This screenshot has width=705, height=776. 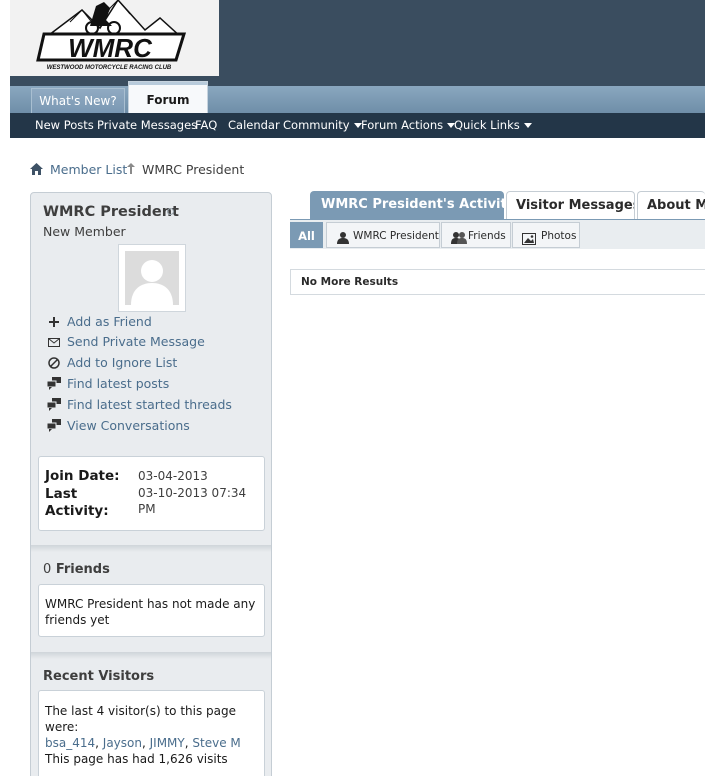 I want to click on tab-about-me: About Me, so click(x=671, y=205).